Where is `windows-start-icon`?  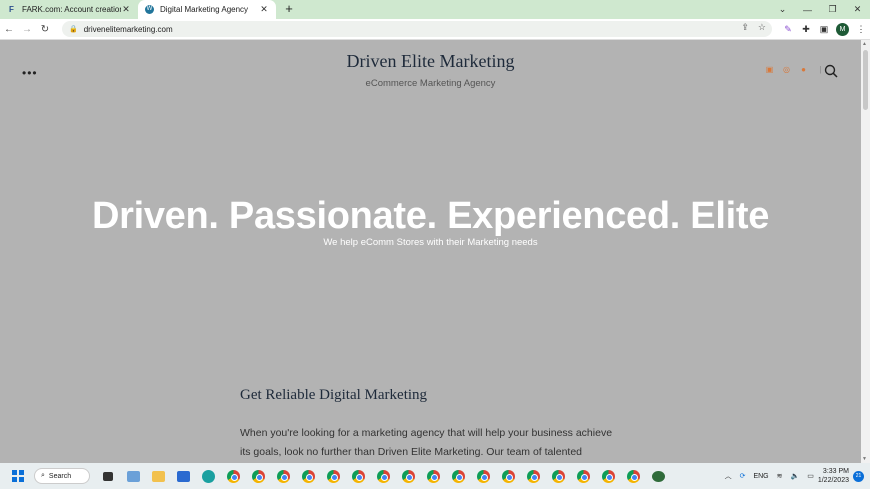
windows-start-icon is located at coordinates (18, 476).